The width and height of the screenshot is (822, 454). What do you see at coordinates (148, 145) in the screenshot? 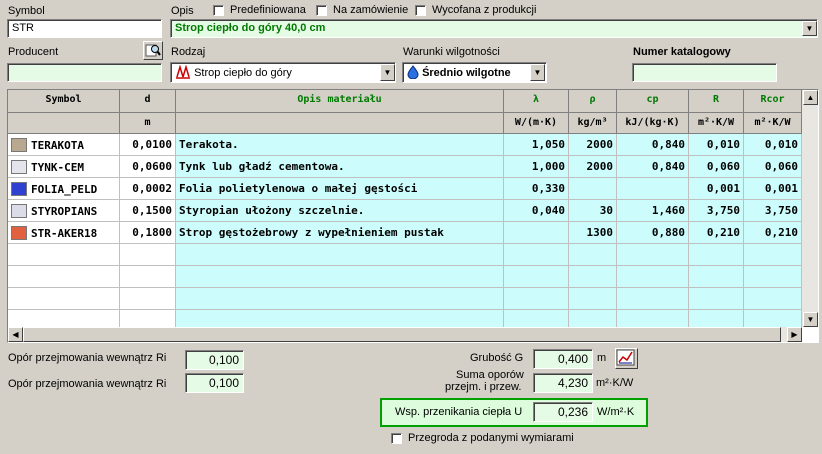
I see `cell-d: 0,0100` at bounding box center [148, 145].